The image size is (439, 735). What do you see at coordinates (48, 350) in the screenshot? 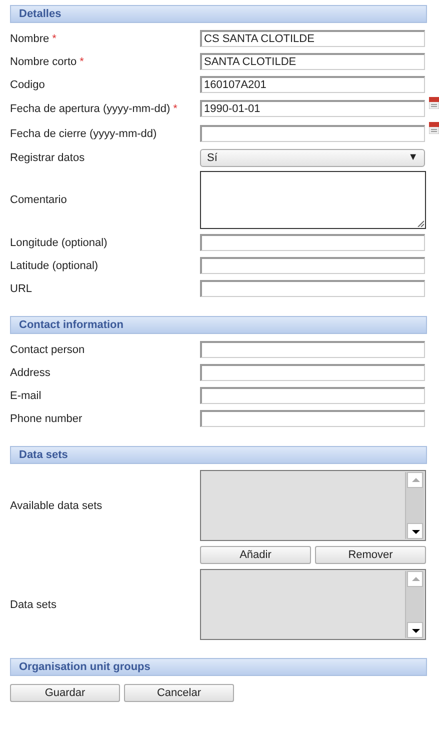
I see `field-label: Contact person` at bounding box center [48, 350].